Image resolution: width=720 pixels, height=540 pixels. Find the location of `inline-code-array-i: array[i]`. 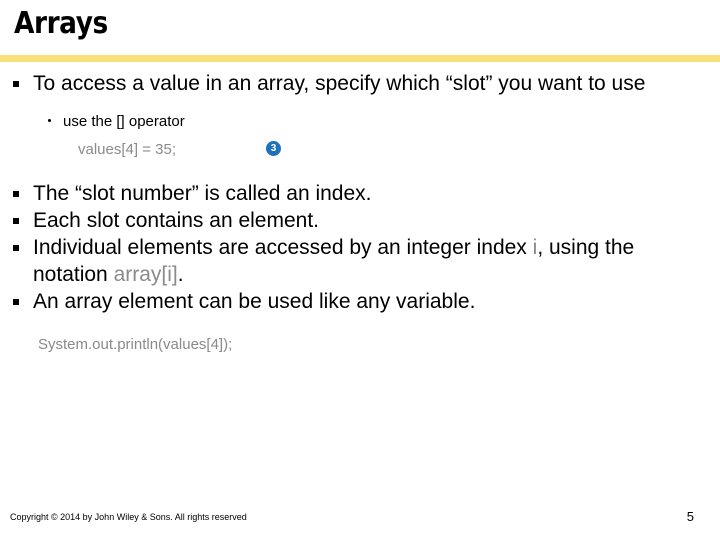

inline-code-array-i: array[i] is located at coordinates (145, 274).